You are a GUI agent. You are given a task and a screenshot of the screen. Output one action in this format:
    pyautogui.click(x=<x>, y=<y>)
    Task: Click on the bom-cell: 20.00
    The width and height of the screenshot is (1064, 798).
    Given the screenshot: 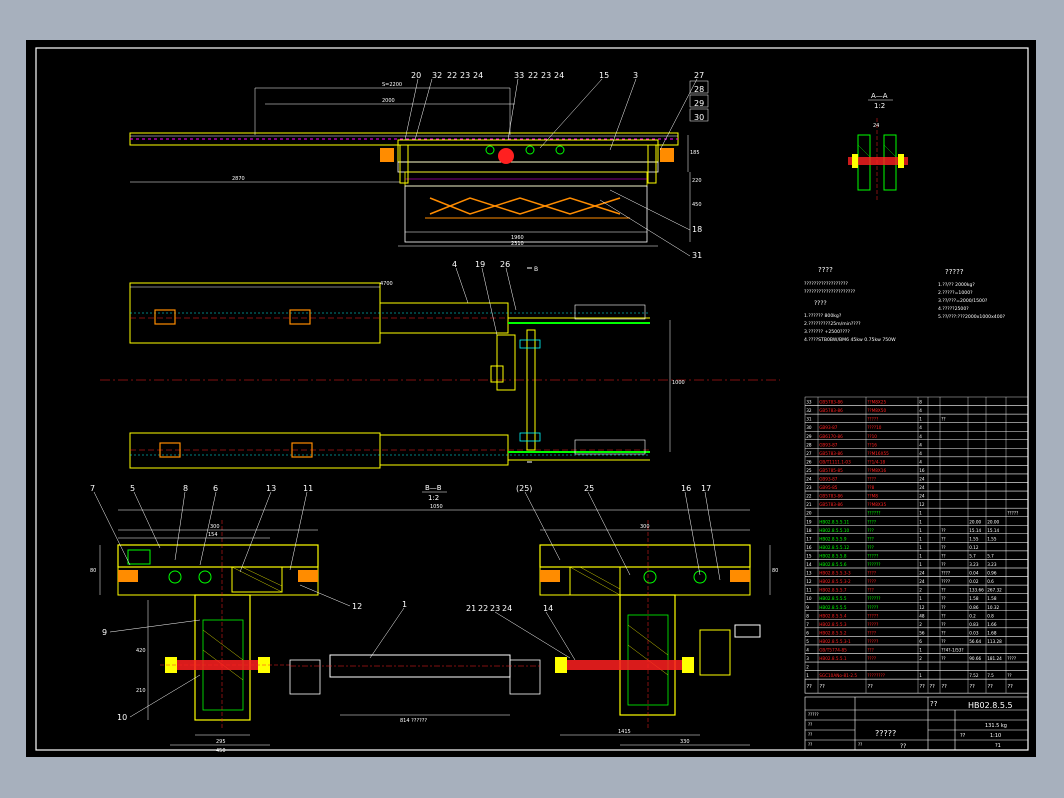 What is the action you would take?
    pyautogui.click(x=975, y=521)
    